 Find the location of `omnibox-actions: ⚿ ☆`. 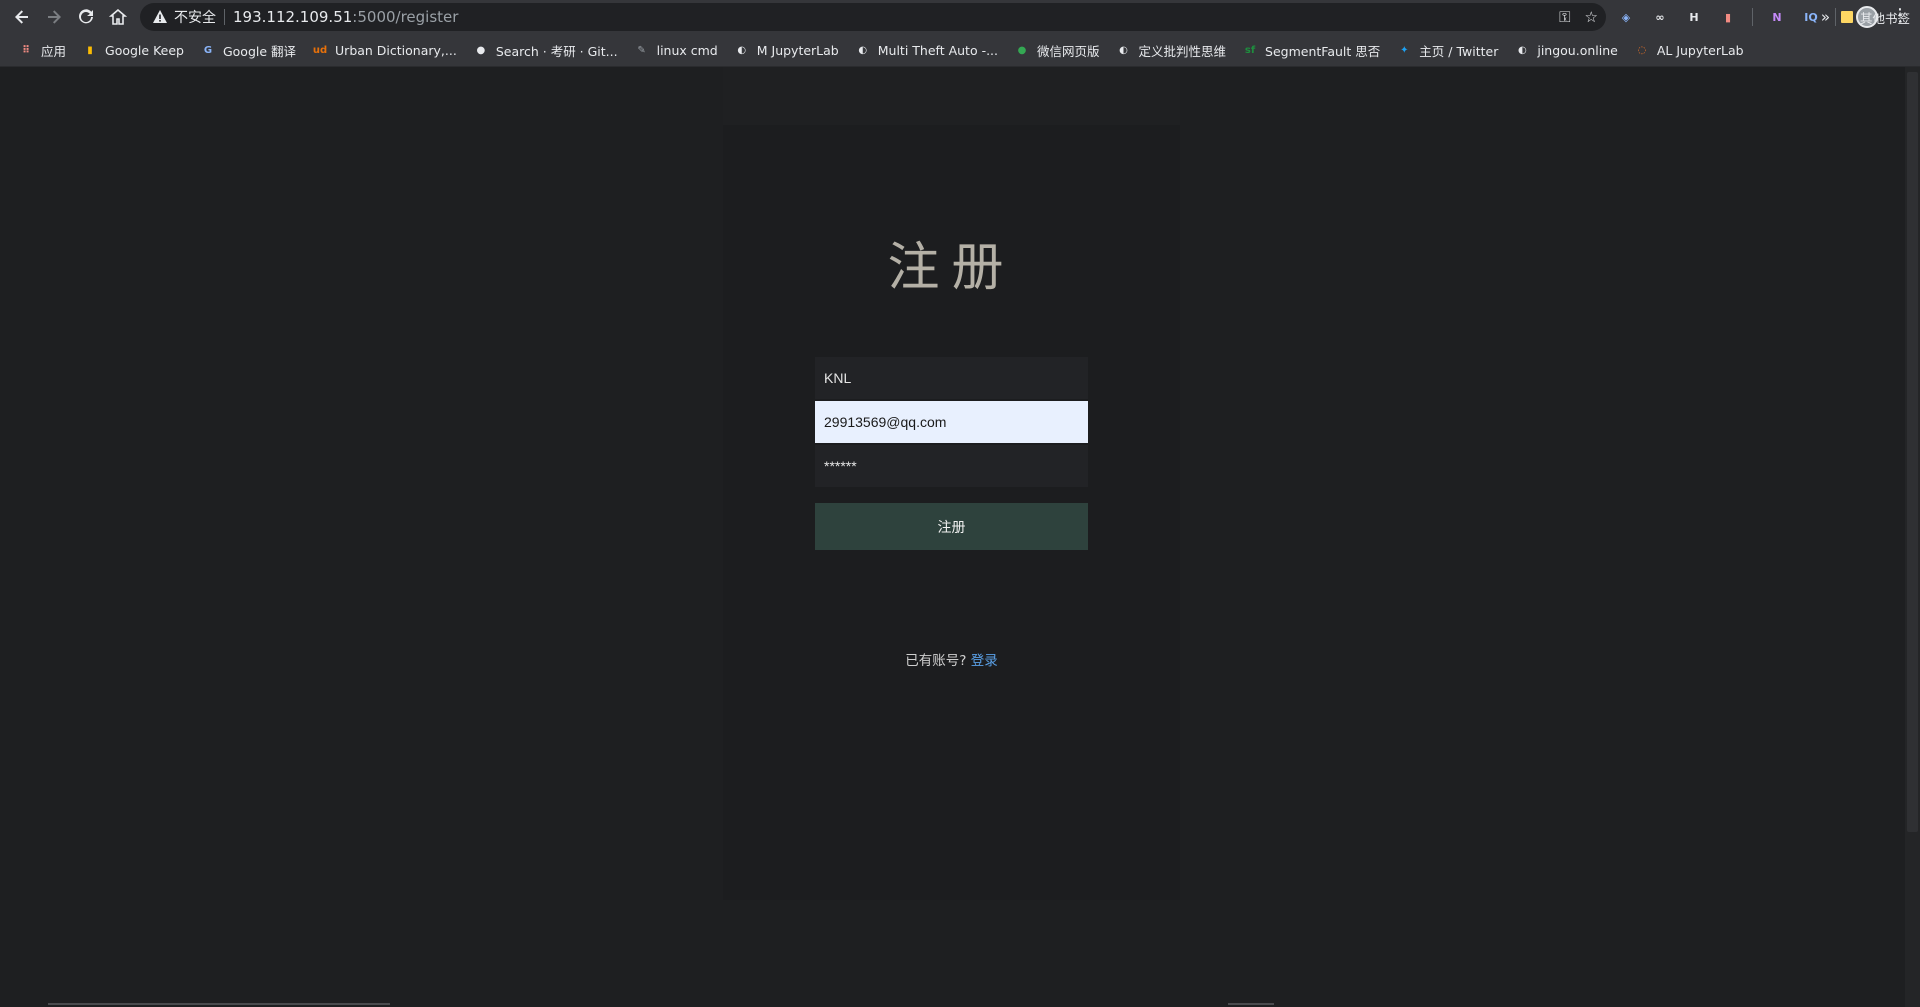

omnibox-actions: ⚿ ☆ is located at coordinates (1578, 17).